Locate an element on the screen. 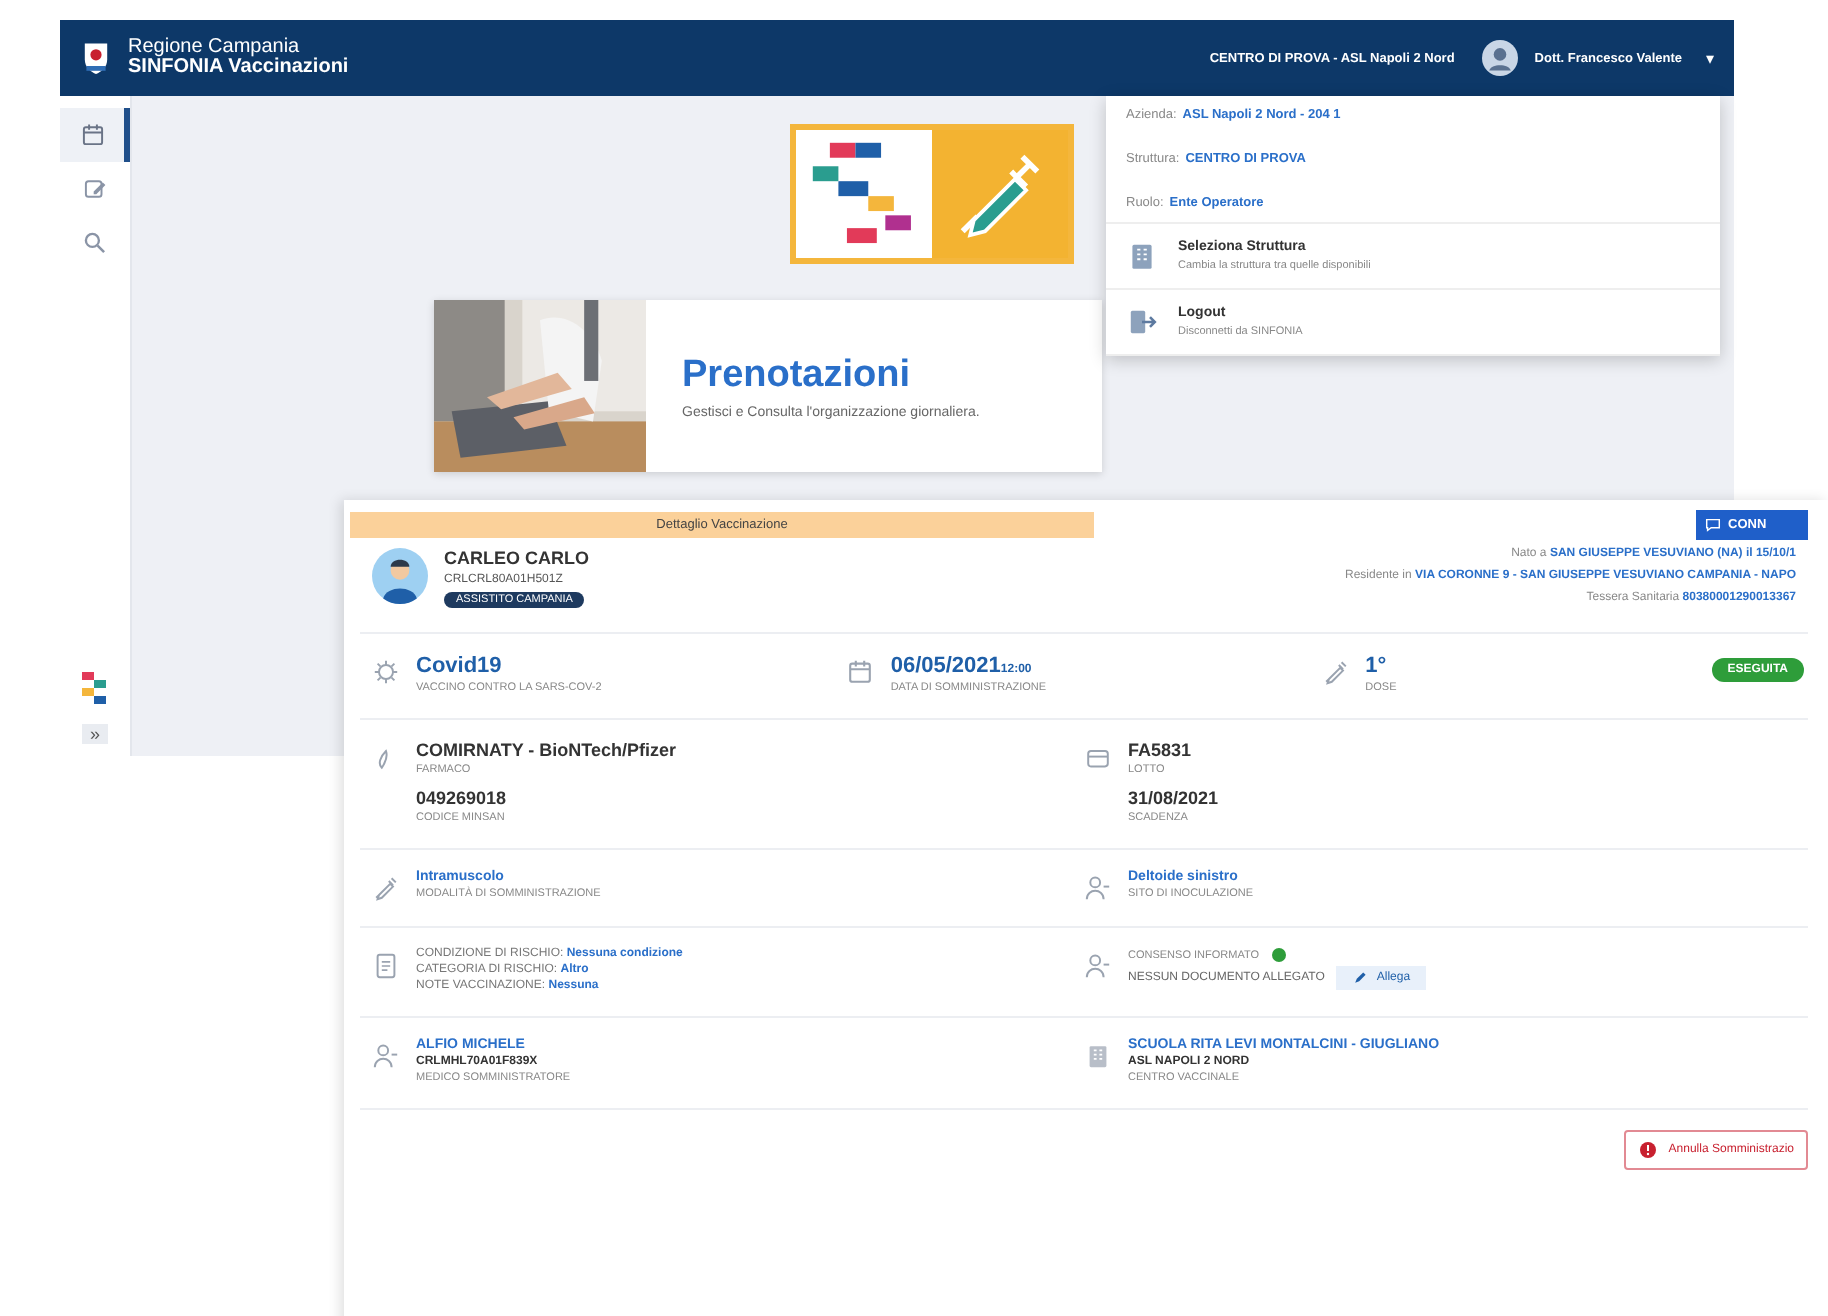 Image resolution: width=1828 pixels, height=1316 pixels. sidebar-item is located at coordinates (95, 135).